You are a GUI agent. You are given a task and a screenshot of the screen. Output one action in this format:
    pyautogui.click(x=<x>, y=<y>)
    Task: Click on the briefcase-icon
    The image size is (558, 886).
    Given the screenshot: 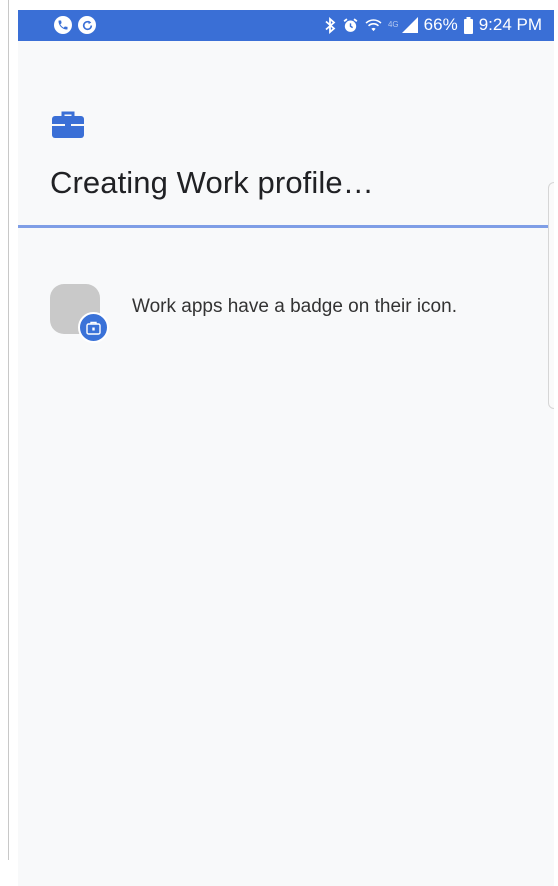 What is the action you would take?
    pyautogui.click(x=68, y=126)
    